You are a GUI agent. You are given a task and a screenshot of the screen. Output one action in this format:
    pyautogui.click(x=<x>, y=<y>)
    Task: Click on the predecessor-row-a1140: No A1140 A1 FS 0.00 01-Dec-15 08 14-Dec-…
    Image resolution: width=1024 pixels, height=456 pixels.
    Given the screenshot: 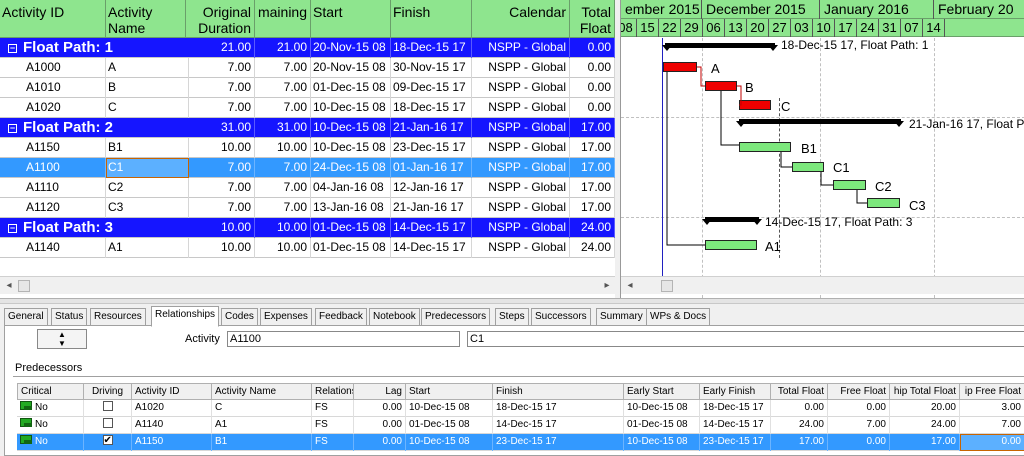 What is the action you would take?
    pyautogui.click(x=520, y=425)
    